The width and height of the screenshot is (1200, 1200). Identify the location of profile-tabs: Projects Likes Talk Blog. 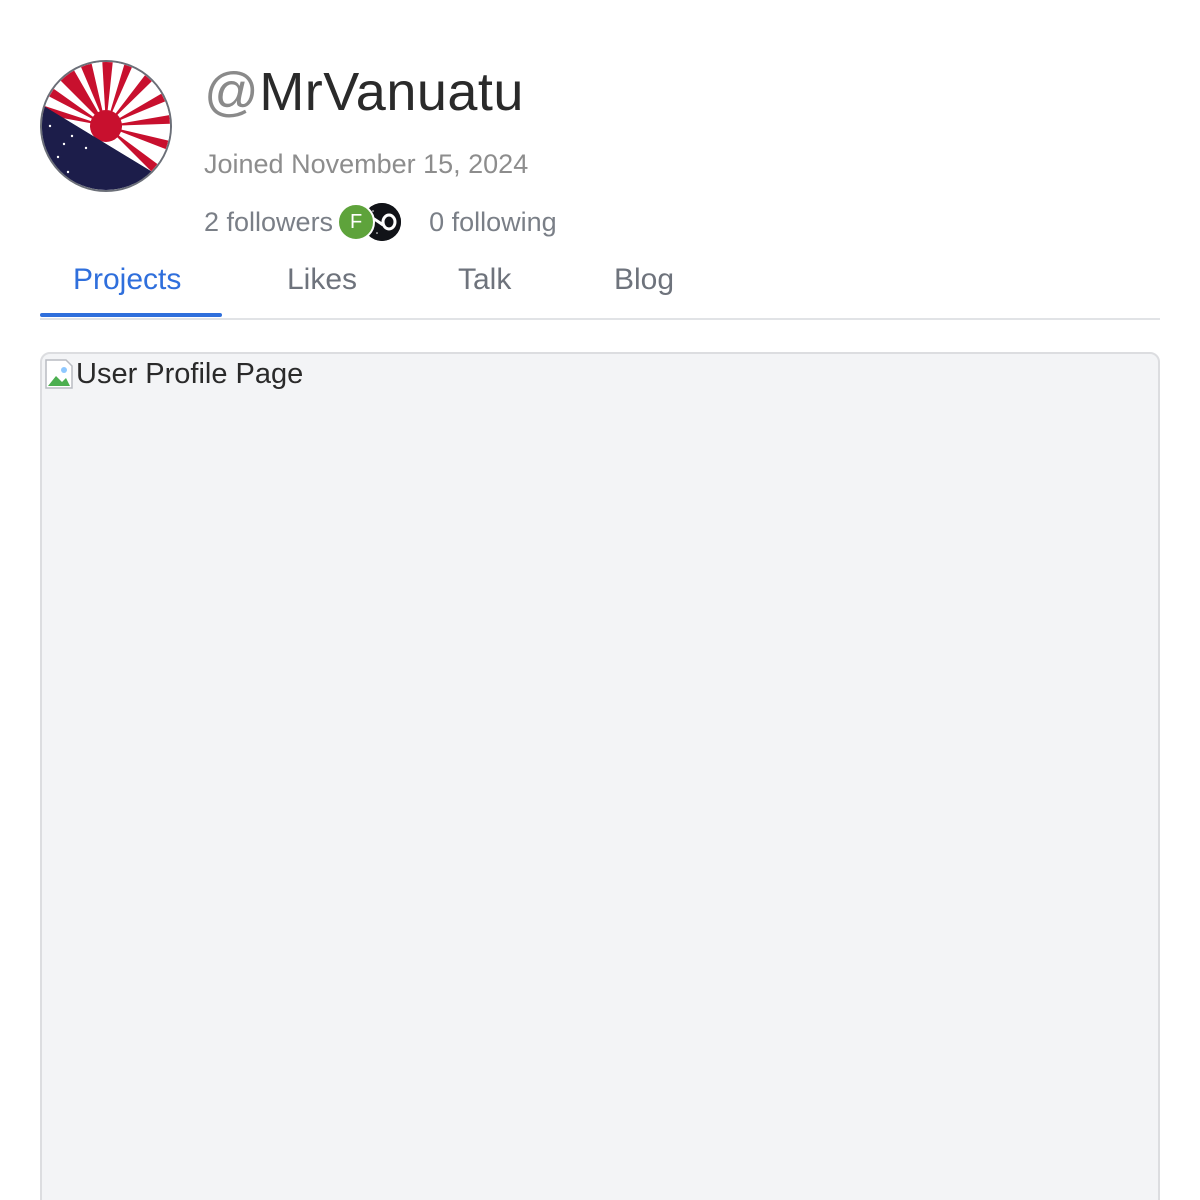
(600, 285).